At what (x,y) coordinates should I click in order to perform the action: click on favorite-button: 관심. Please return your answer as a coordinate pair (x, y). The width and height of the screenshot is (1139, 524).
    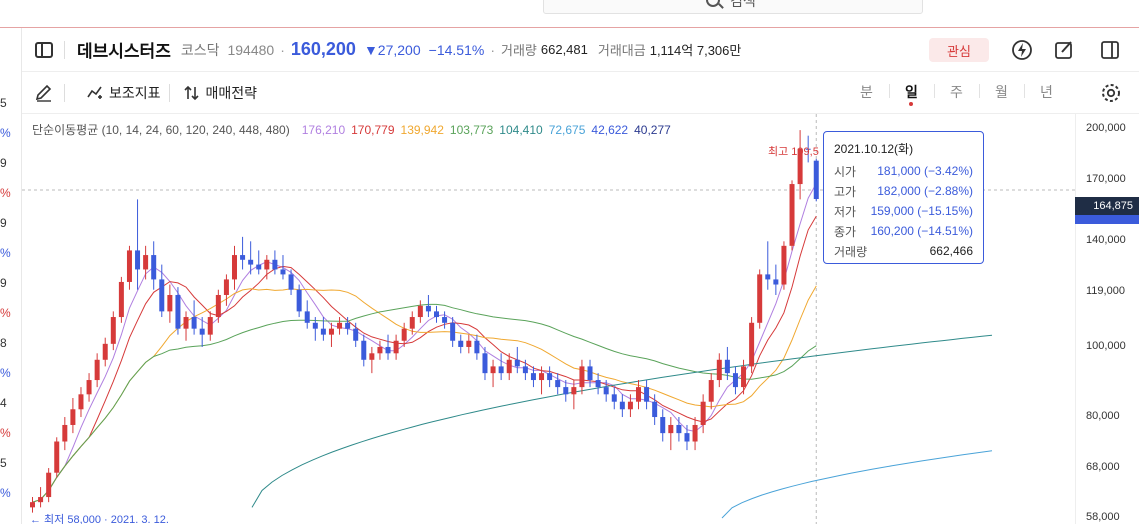
    Looking at the image, I should click on (959, 50).